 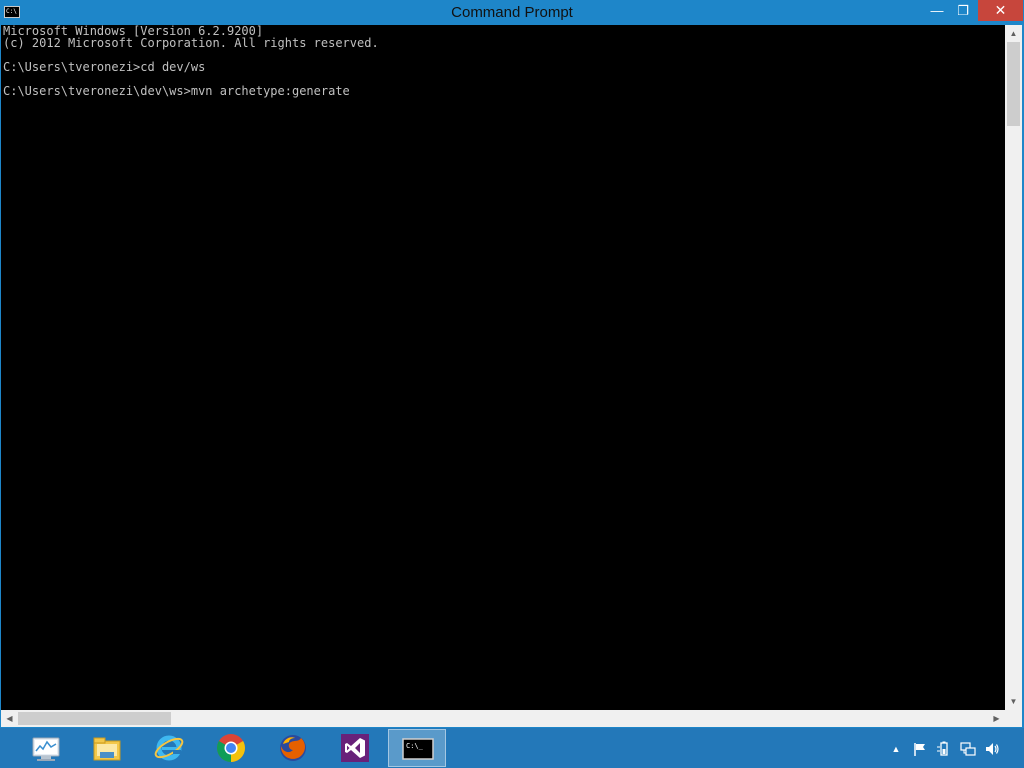 I want to click on taskbar-item-internet-explorer, so click(x=169, y=748).